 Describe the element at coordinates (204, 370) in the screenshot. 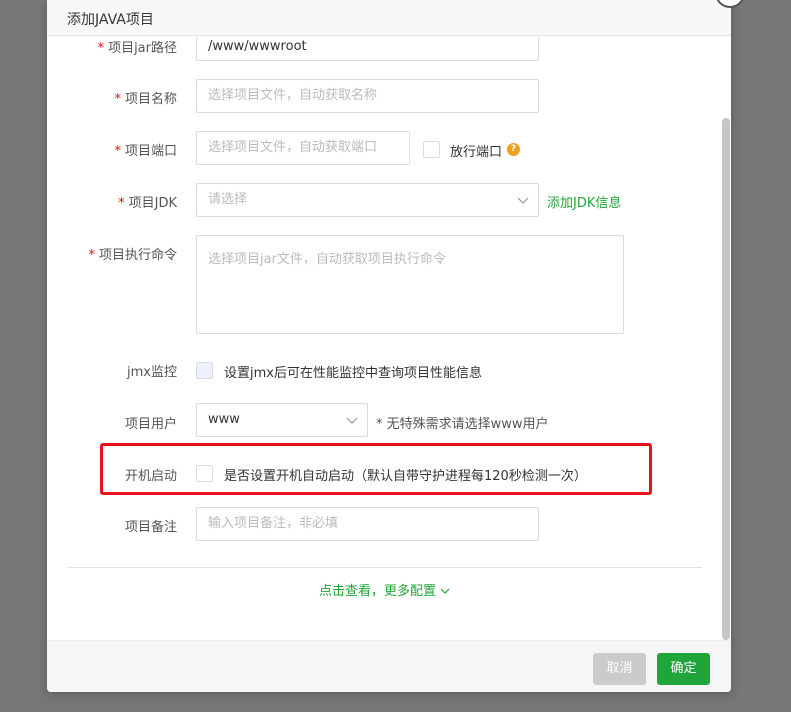

I see `jmx-checkbox` at that location.